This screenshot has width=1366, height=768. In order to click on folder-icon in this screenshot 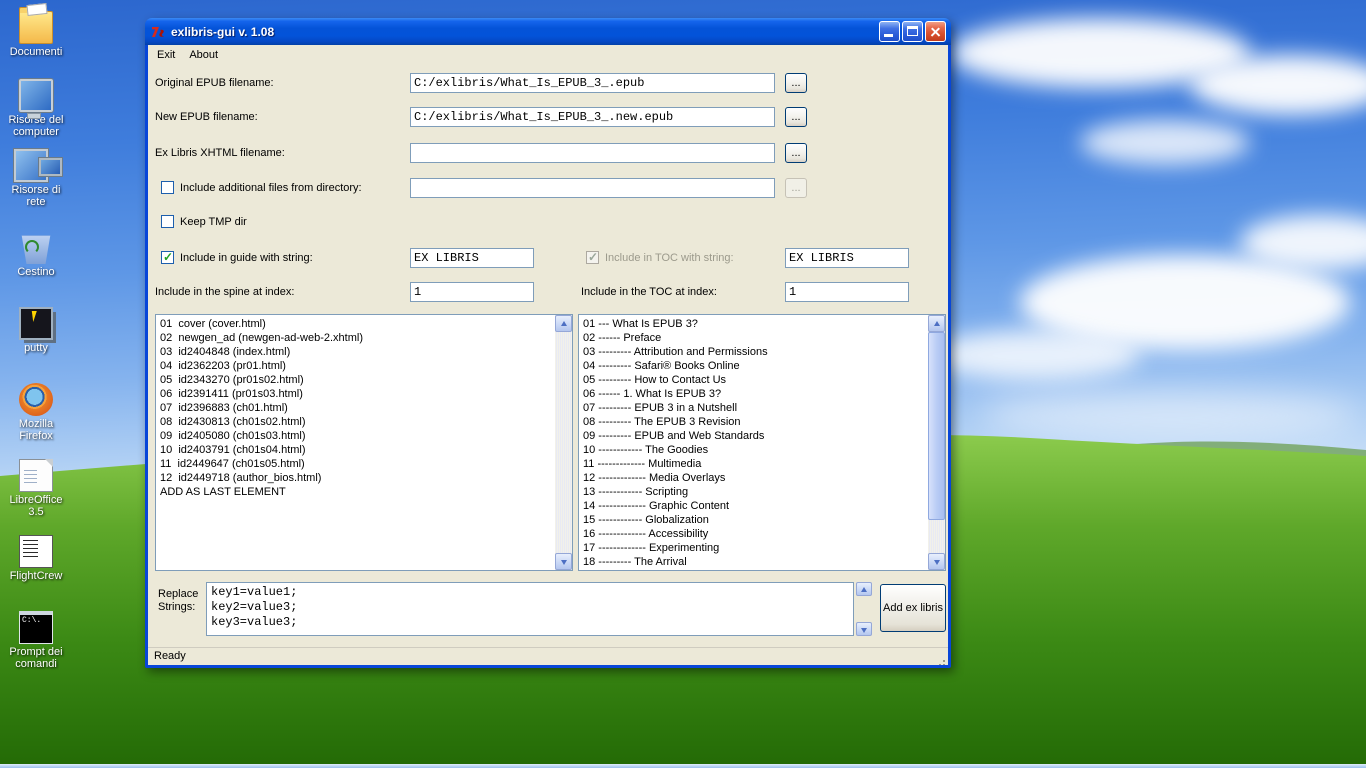, I will do `click(36, 25)`.